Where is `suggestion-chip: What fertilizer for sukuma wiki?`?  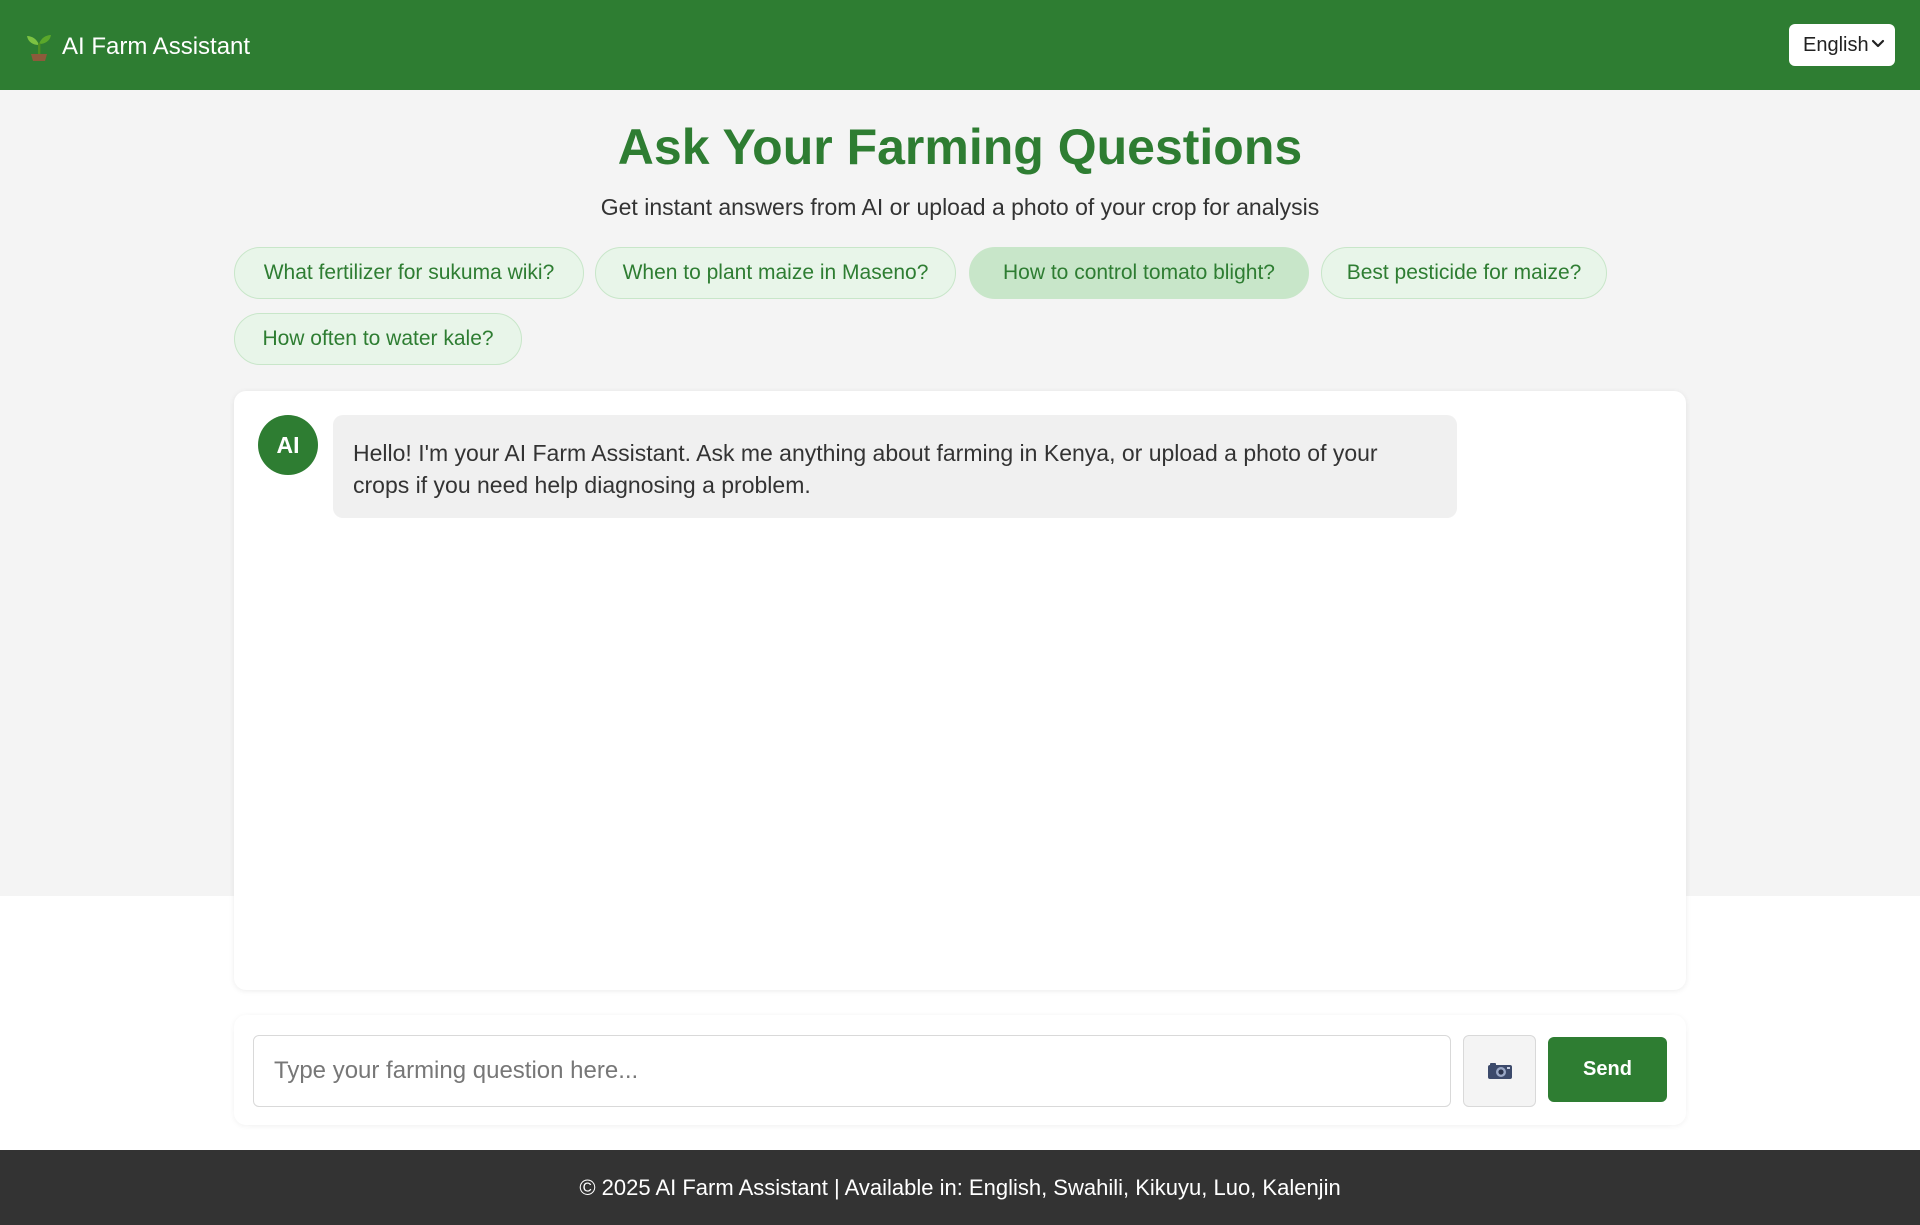
suggestion-chip: What fertilizer for sukuma wiki? is located at coordinates (409, 273).